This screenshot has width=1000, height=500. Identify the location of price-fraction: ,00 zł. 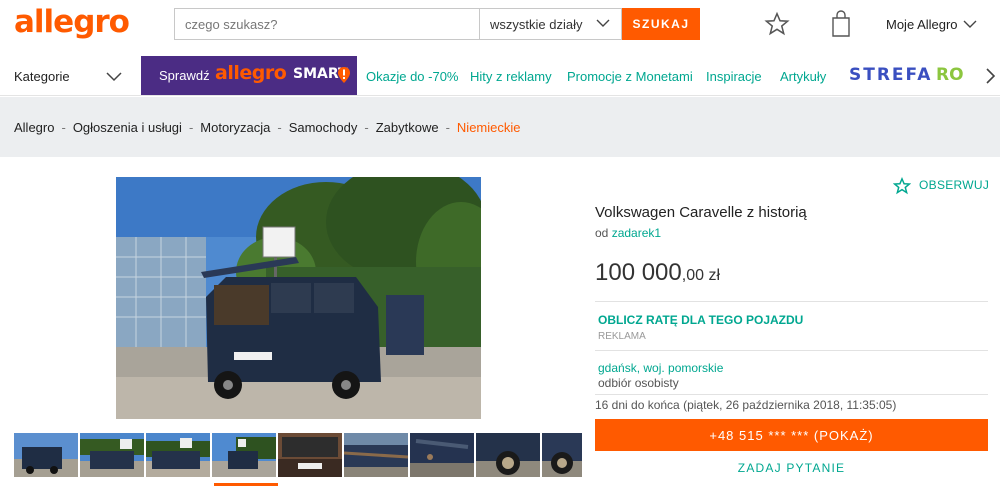
(701, 275).